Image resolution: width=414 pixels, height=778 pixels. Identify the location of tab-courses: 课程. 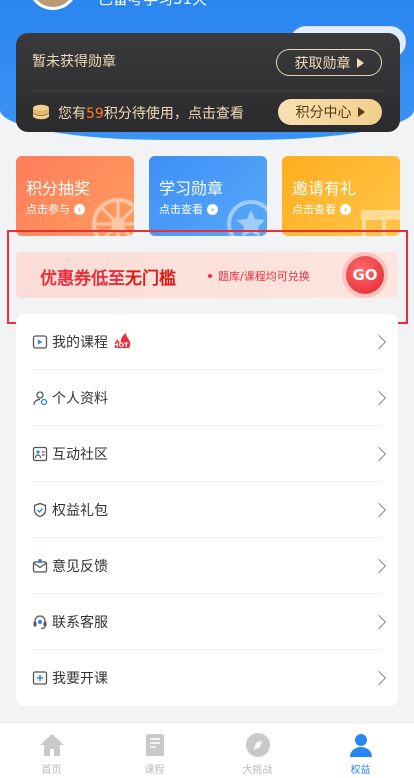
(154, 750).